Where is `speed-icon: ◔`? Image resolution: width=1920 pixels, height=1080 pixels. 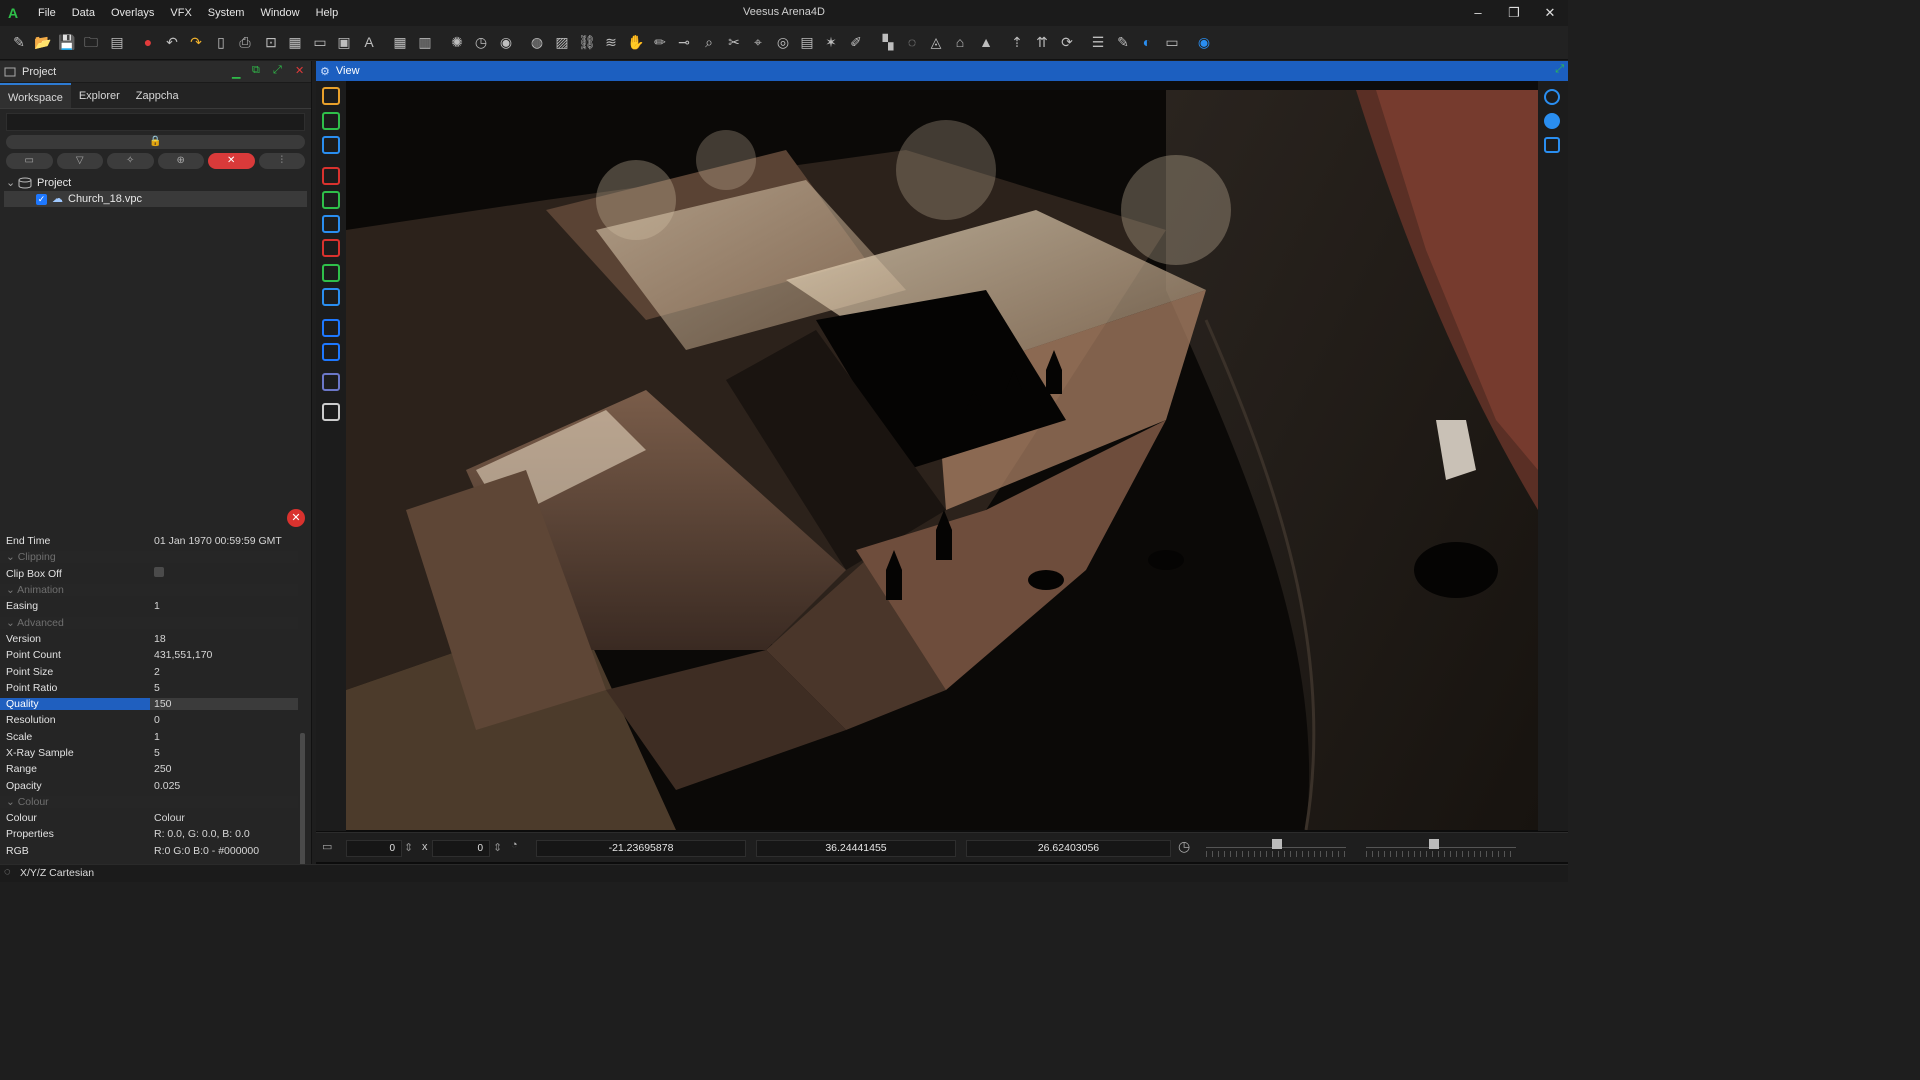 speed-icon: ◔ is located at coordinates (514, 845).